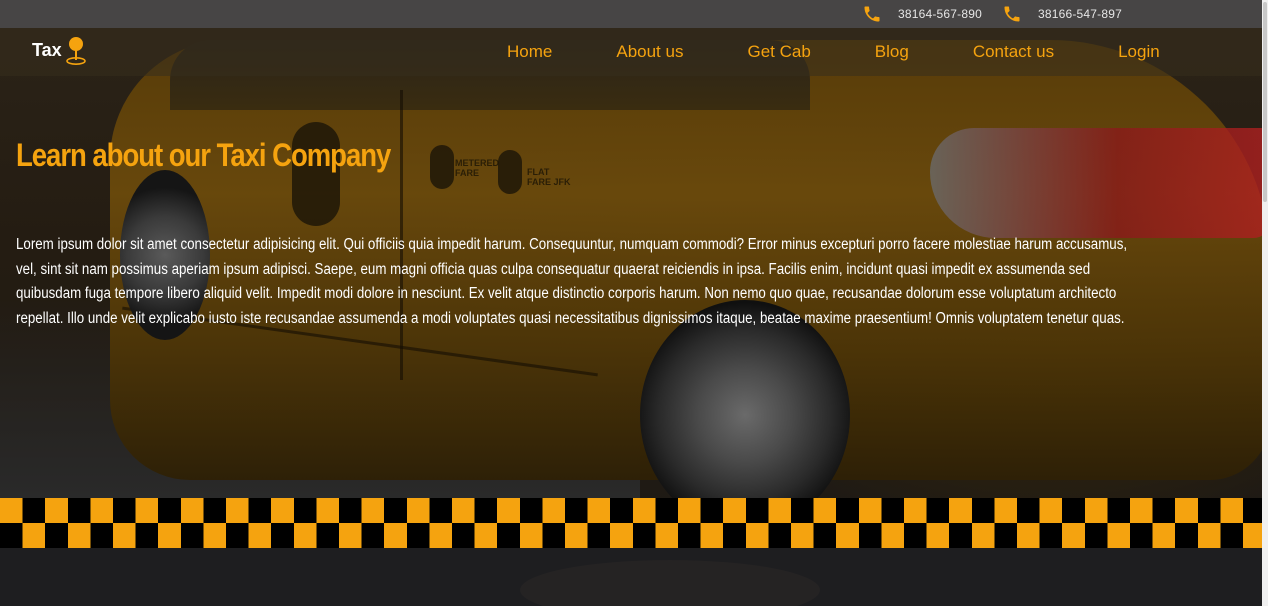 The width and height of the screenshot is (1268, 606). I want to click on flat-fare-badge, so click(510, 172).